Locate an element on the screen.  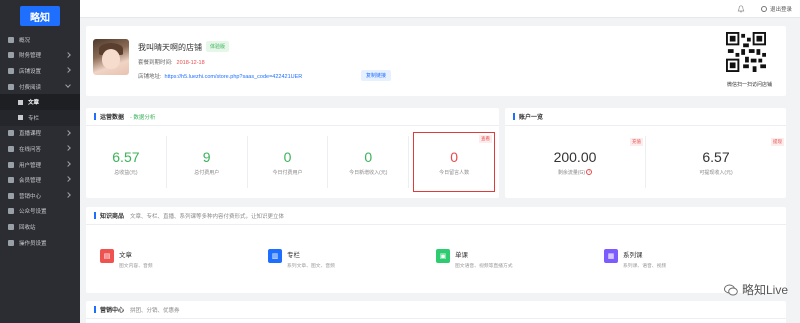
product-desc: 系列文章、图文、音频 is located at coordinates (311, 266).